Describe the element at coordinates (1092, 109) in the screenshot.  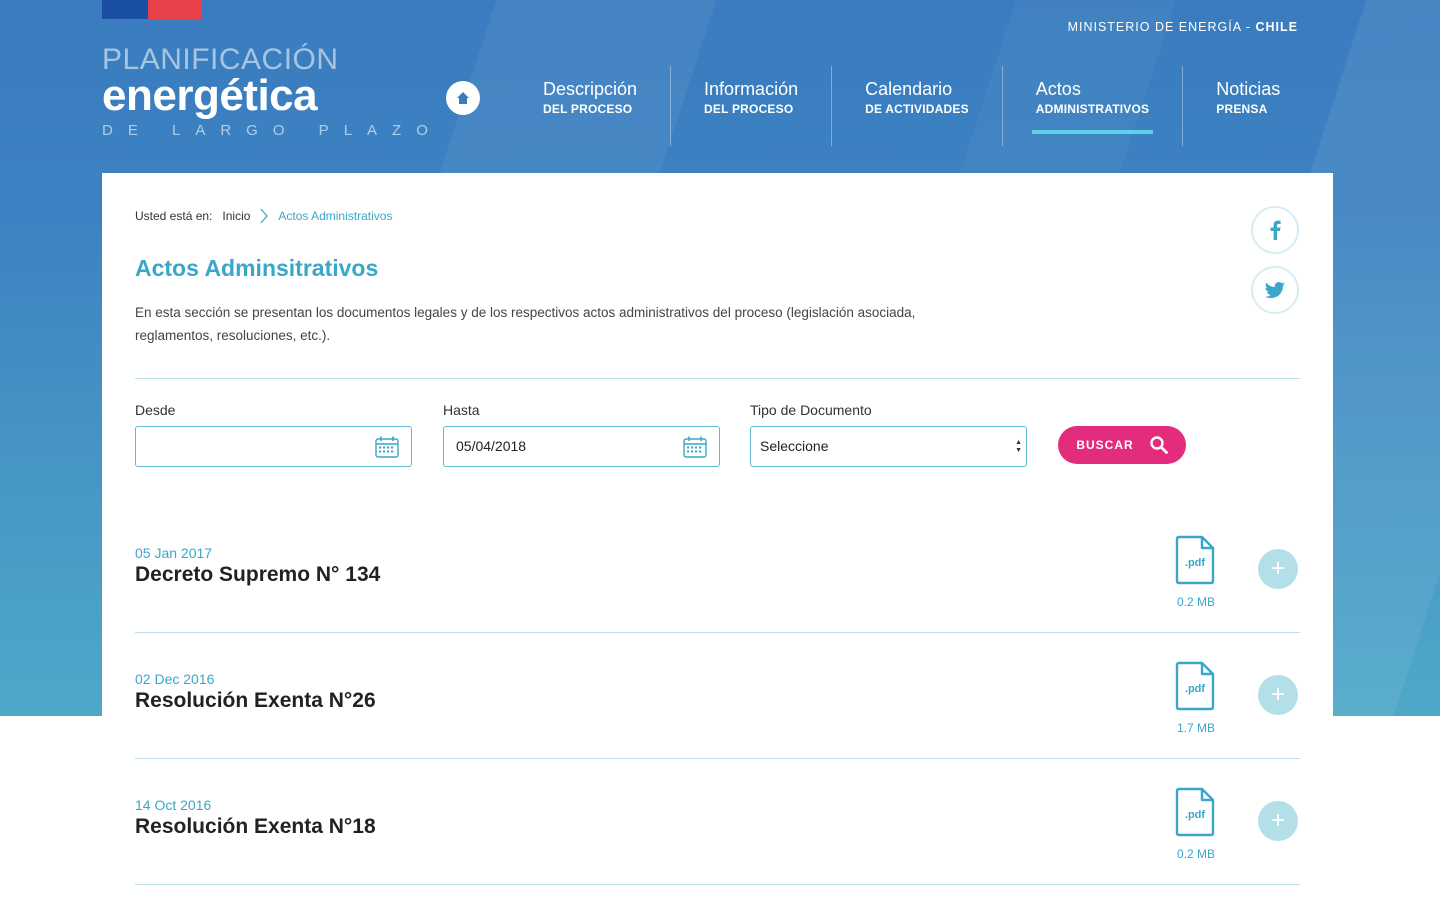
I see `nav-subtitle: ADMINISTRATIVOS` at that location.